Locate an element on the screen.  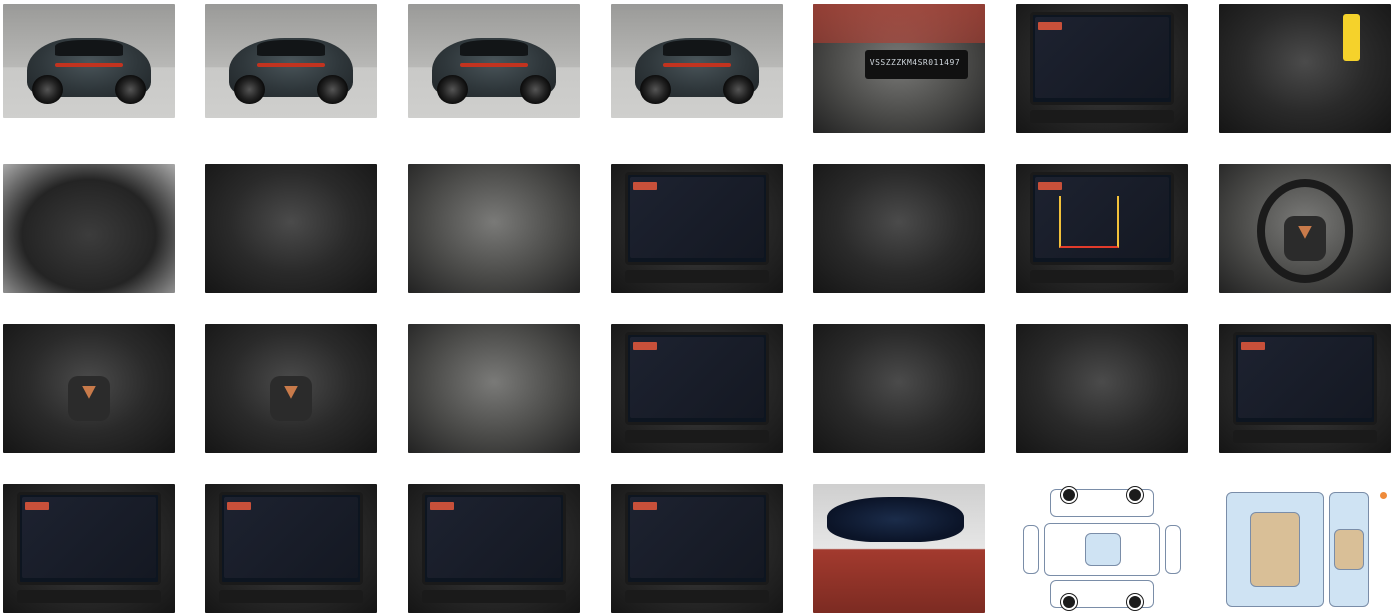
thumbnail-damage-diagram-interior is located at coordinates (1305, 548).